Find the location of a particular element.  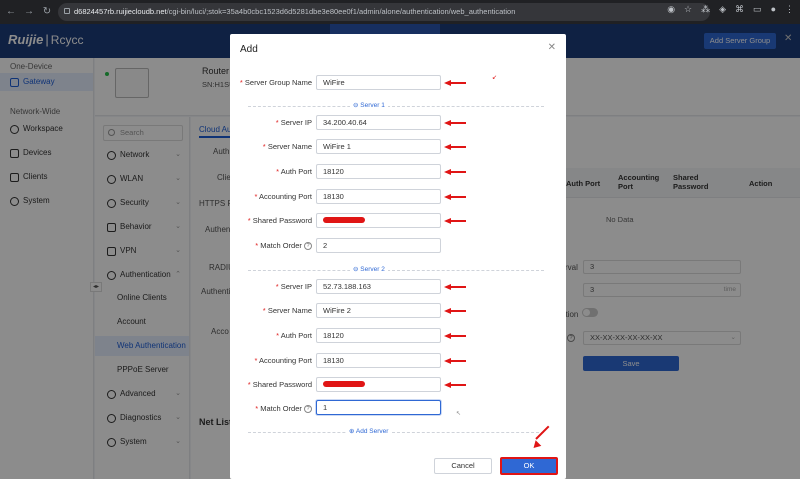

server2-name-input: WiFire 2 is located at coordinates (378, 310).